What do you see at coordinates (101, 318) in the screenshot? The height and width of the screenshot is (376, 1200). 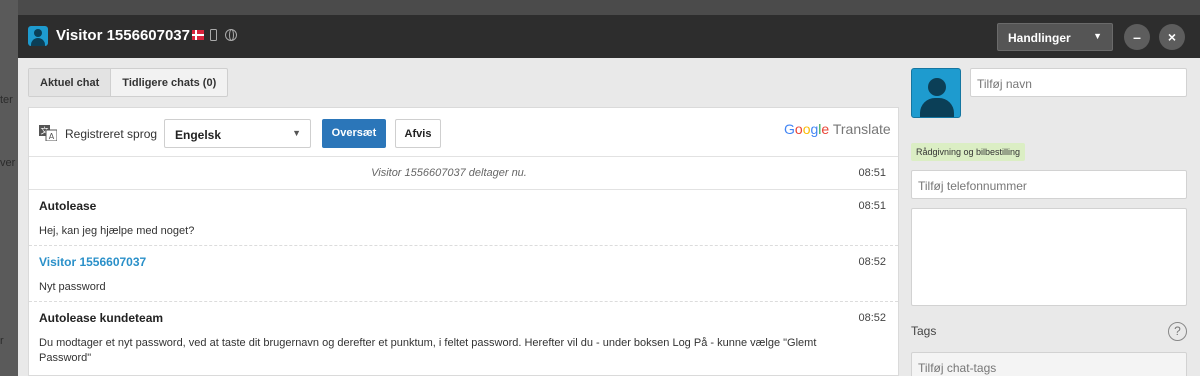 I see `message-sender: Autolease kundeteam` at bounding box center [101, 318].